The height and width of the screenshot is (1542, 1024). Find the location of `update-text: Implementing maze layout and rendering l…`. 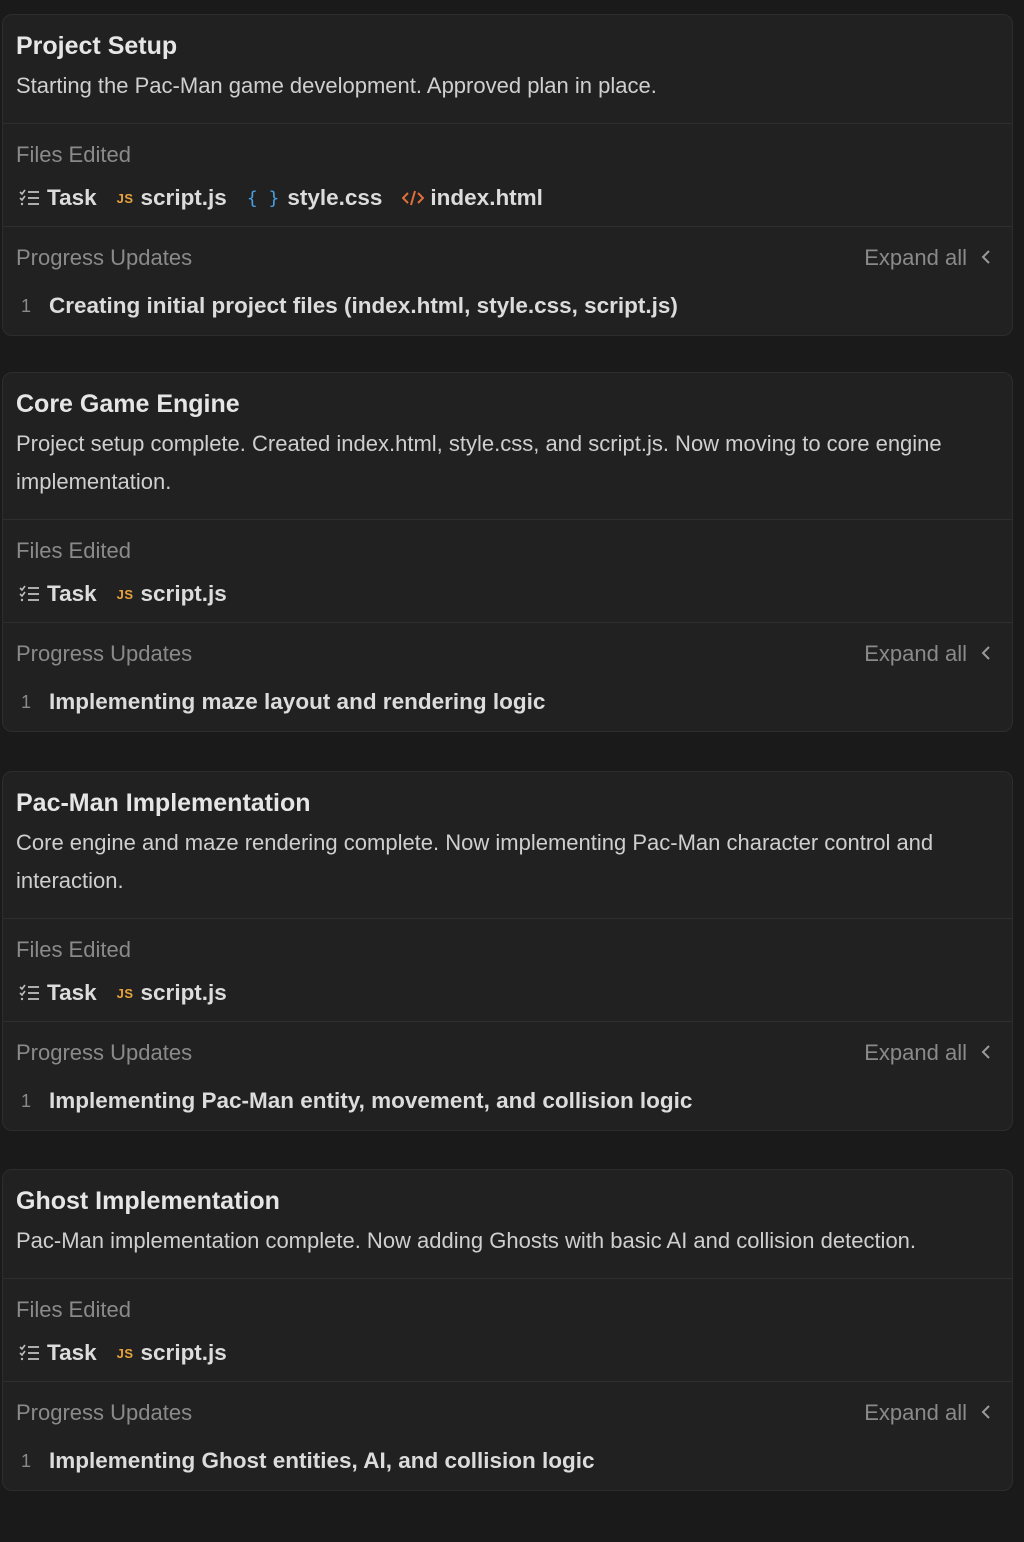

update-text: Implementing maze layout and rendering l… is located at coordinates (297, 701).